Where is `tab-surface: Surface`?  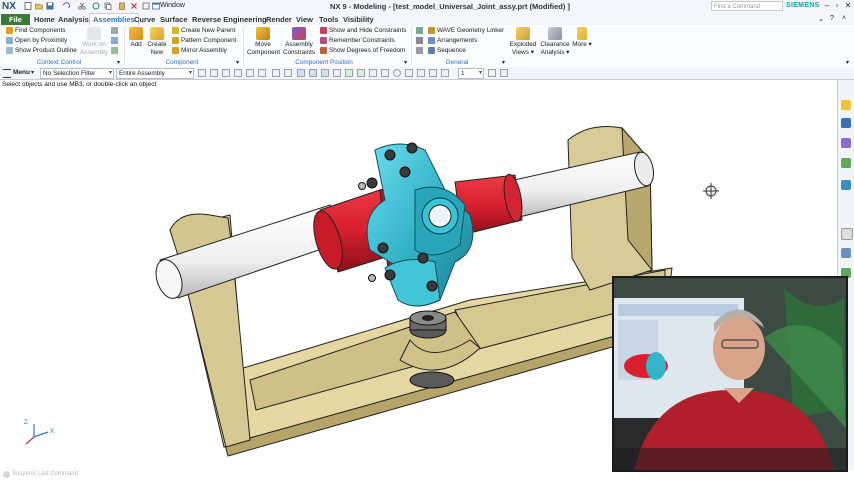 tab-surface: Surface is located at coordinates (174, 19).